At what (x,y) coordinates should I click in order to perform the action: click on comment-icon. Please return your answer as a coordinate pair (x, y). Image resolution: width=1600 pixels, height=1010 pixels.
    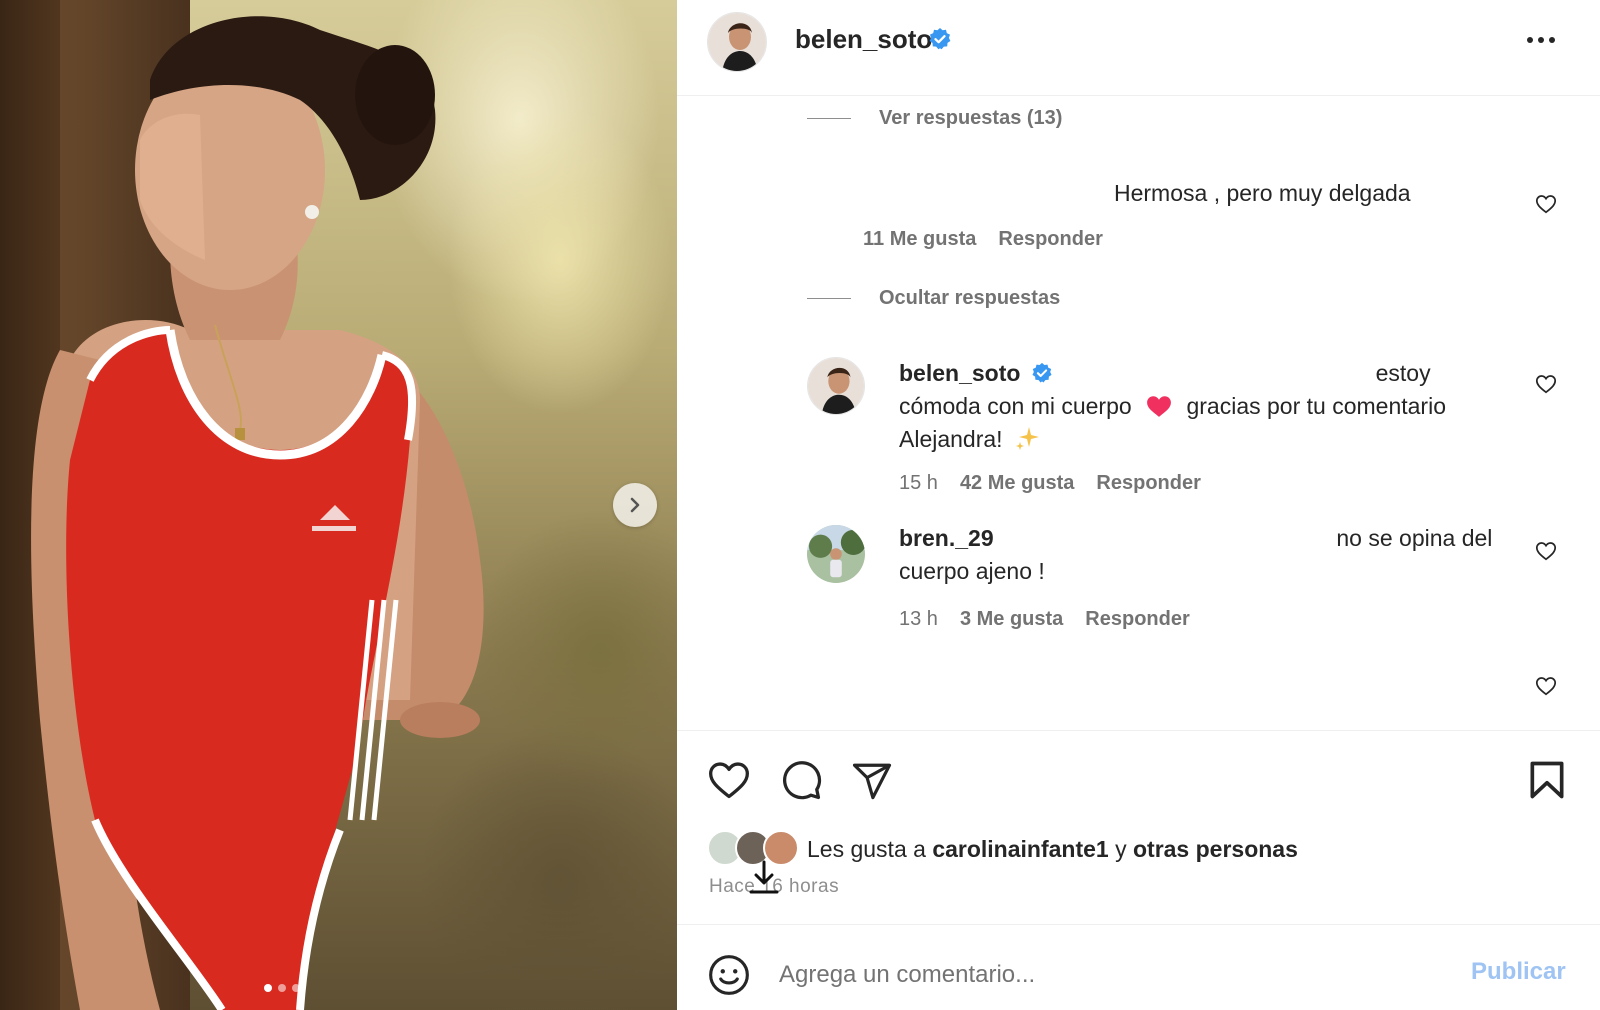
    Looking at the image, I should click on (801, 780).